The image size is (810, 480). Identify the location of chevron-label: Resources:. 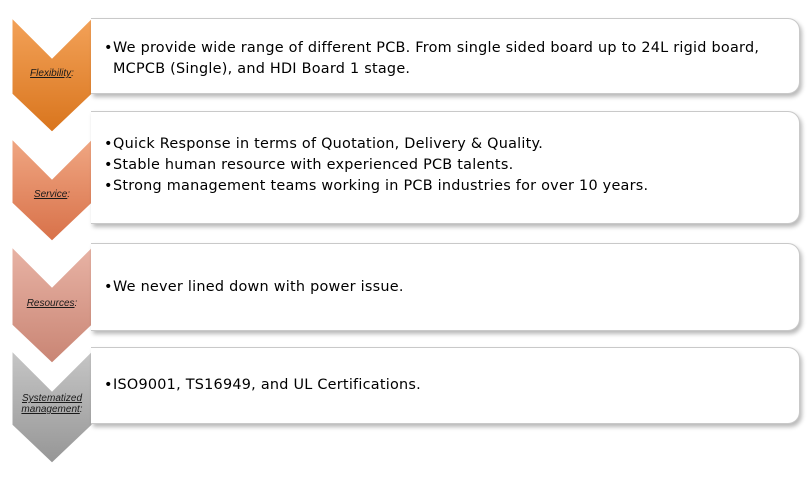
(52, 303).